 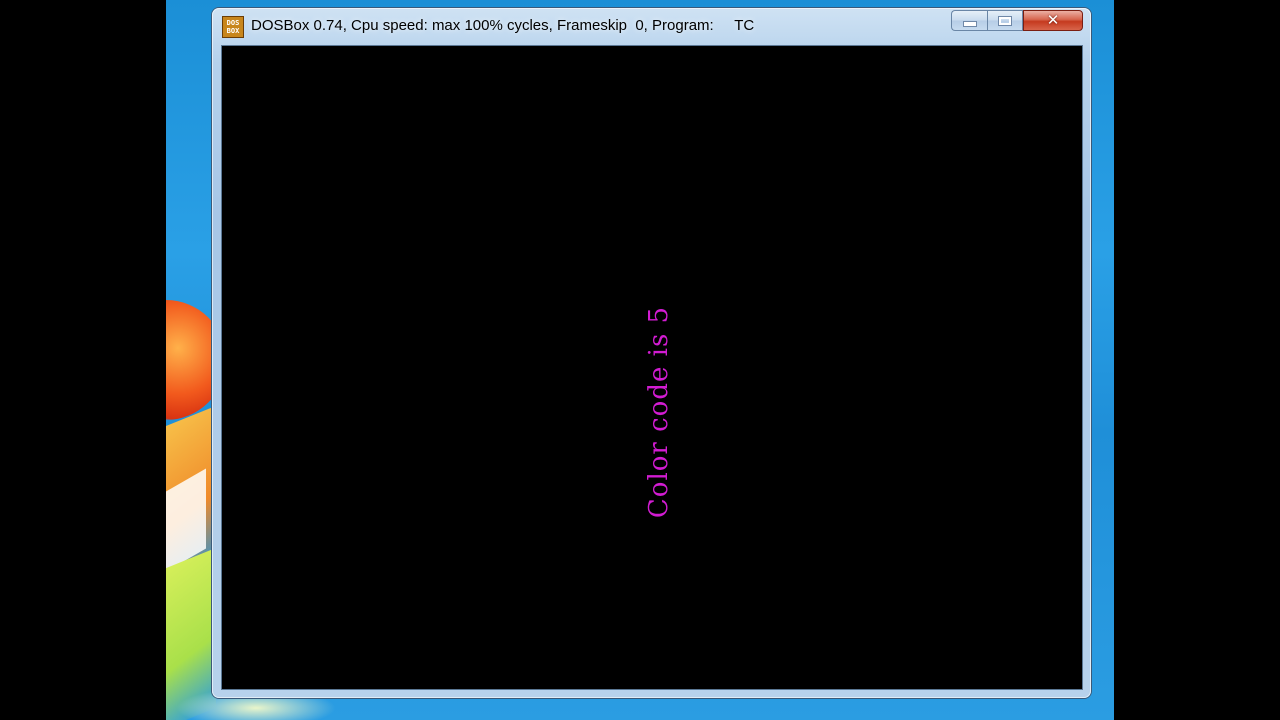 What do you see at coordinates (83, 360) in the screenshot?
I see `letterbox-left` at bounding box center [83, 360].